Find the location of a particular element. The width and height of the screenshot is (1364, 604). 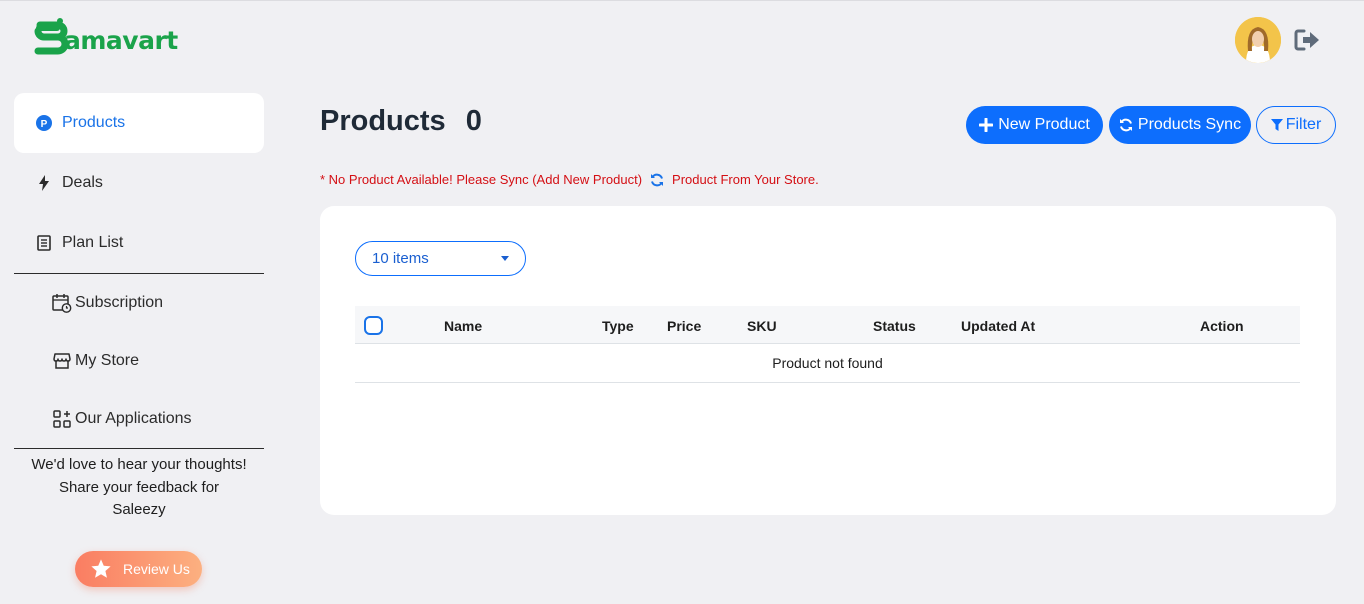

filter-button: Filter is located at coordinates (1296, 125).